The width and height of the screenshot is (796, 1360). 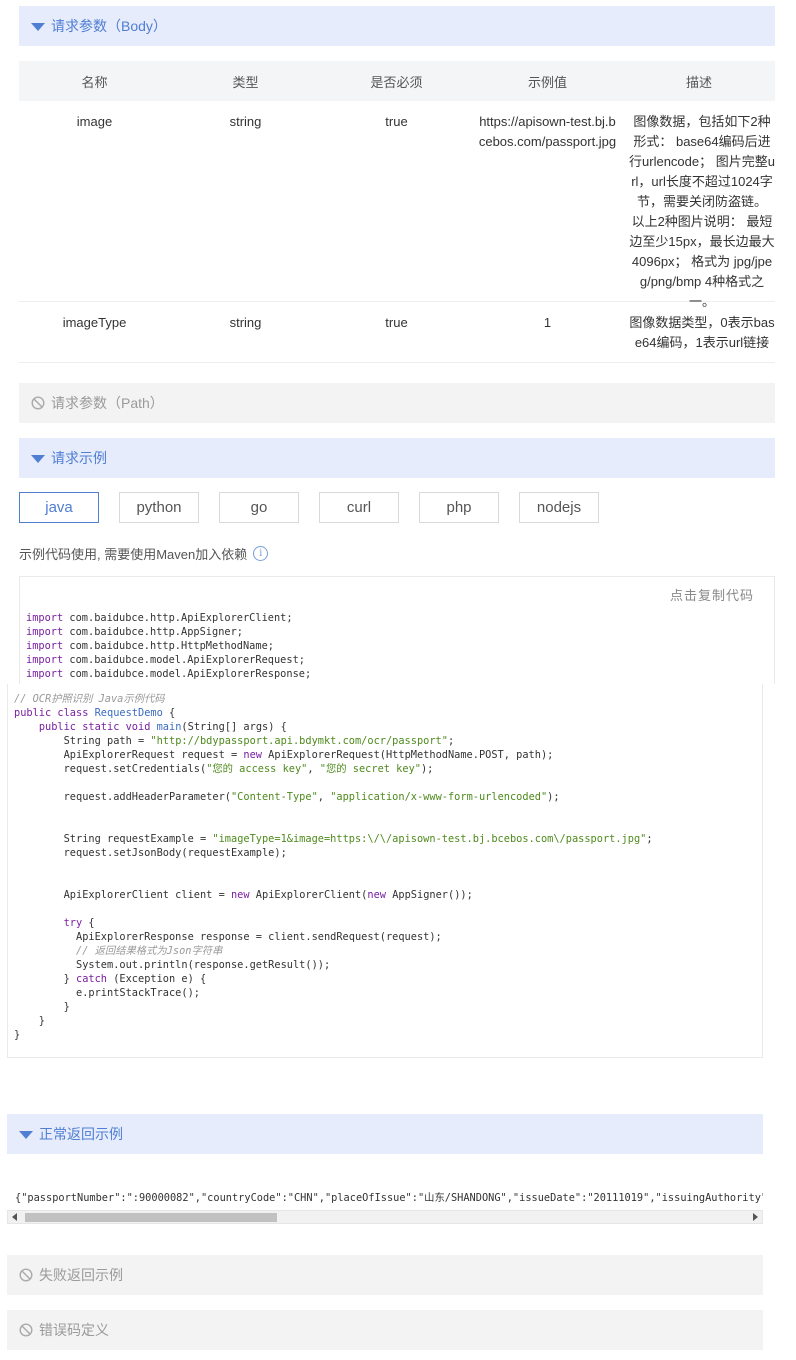 What do you see at coordinates (385, 1217) in the screenshot?
I see `horizontal-scrollbar` at bounding box center [385, 1217].